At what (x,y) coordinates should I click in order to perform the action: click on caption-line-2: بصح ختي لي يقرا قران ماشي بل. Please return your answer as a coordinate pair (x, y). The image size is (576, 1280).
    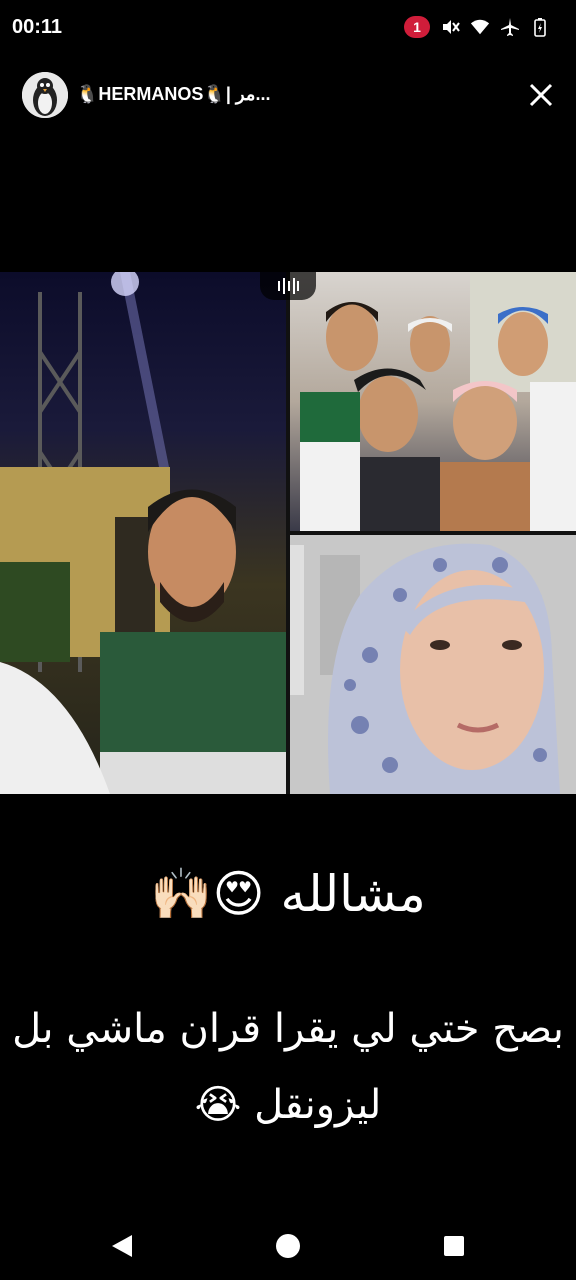
    Looking at the image, I should click on (288, 1029).